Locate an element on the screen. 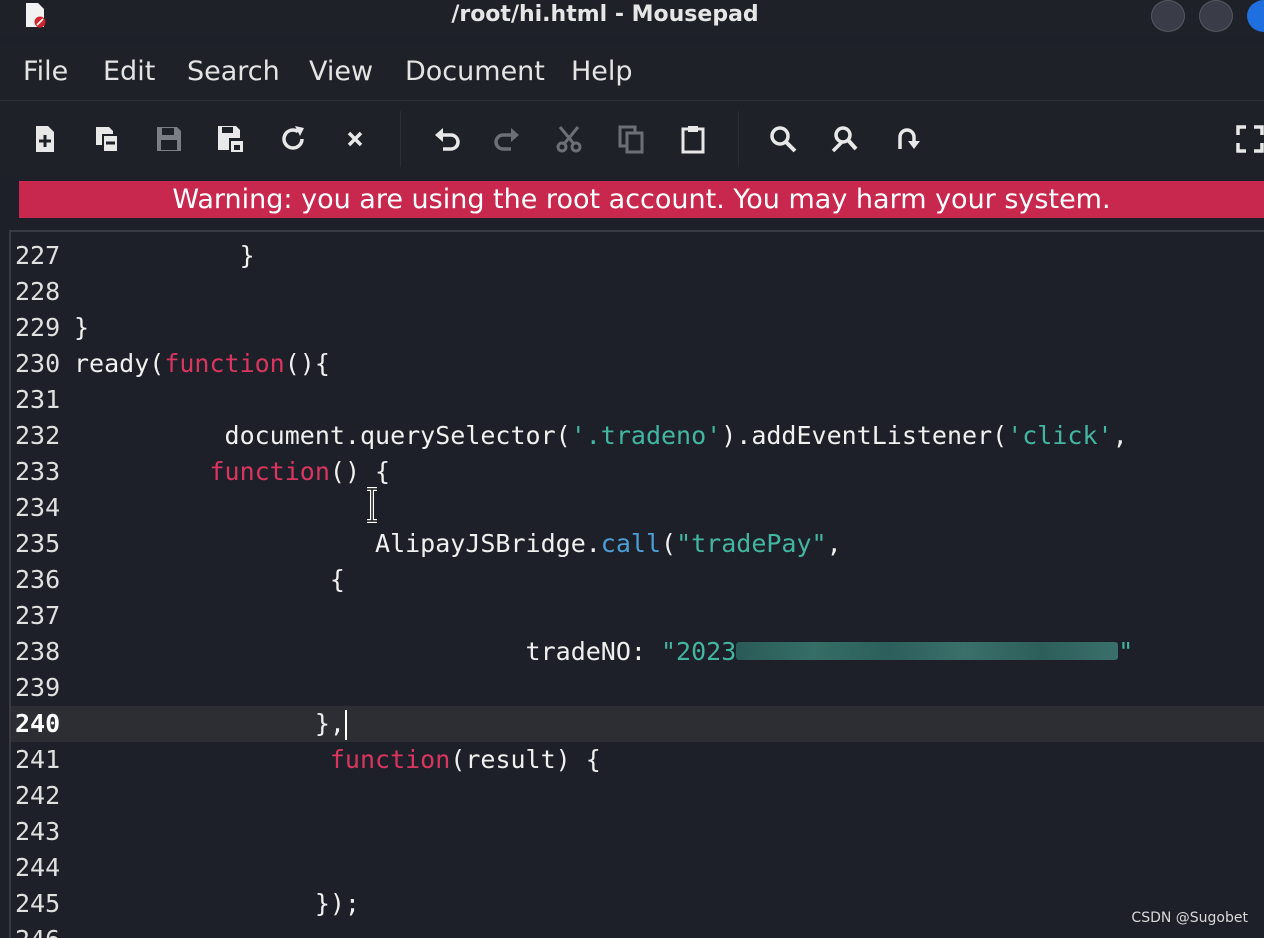  line-number: 235 is located at coordinates (38, 543).